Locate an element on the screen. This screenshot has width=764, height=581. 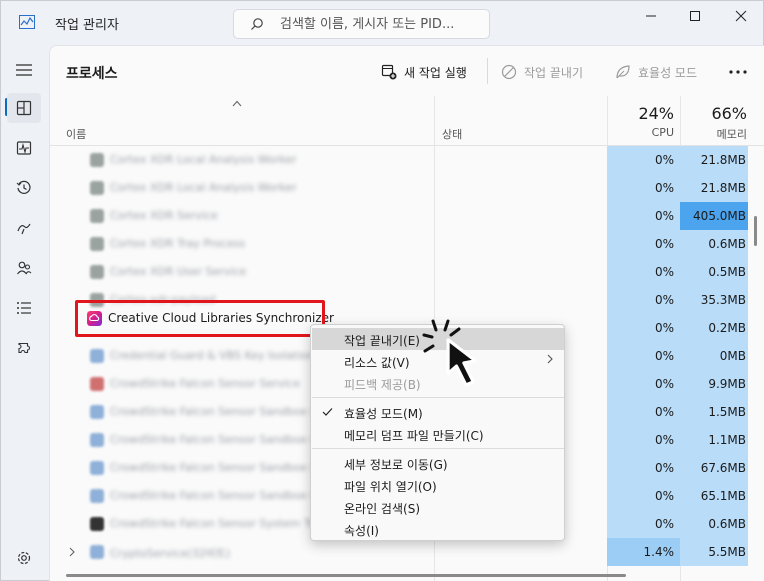
end-task-button: 작업 끝내기 is located at coordinates (542, 72).